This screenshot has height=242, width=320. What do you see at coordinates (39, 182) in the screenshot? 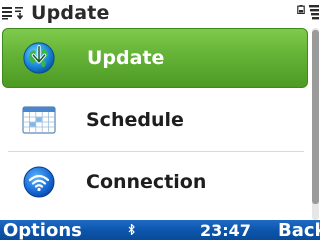
I see `wifi-icon` at bounding box center [39, 182].